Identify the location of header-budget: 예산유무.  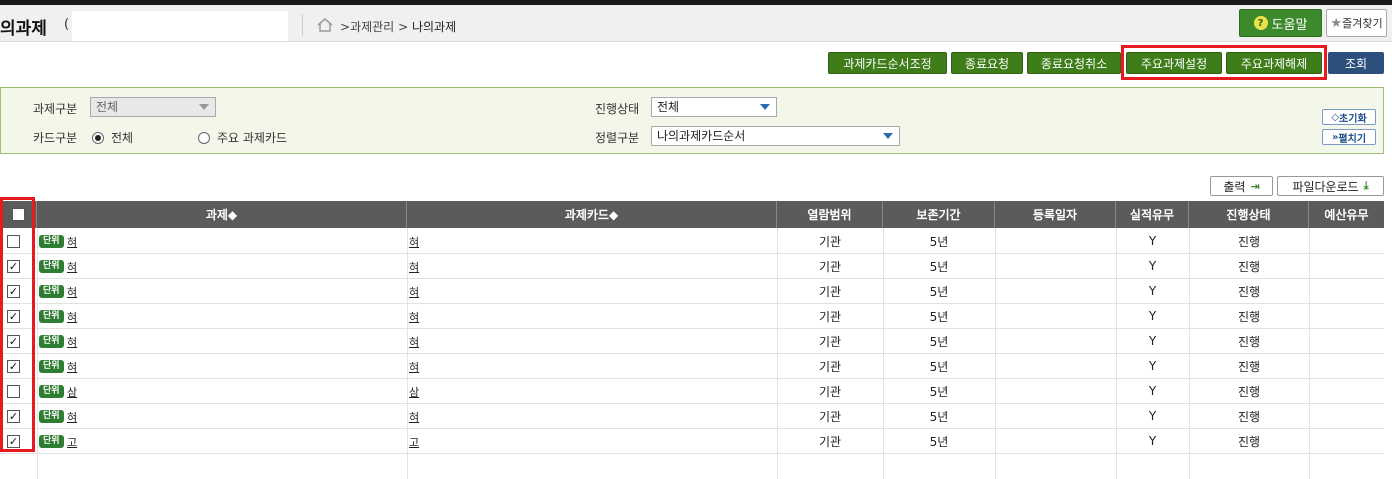
(1346, 215).